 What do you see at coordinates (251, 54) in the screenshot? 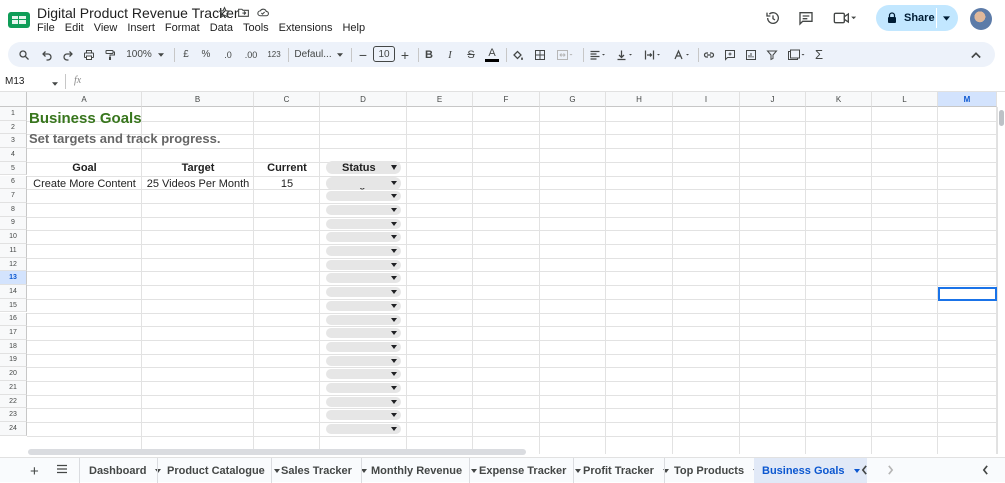
I see `increase-decimal-button: .00` at bounding box center [251, 54].